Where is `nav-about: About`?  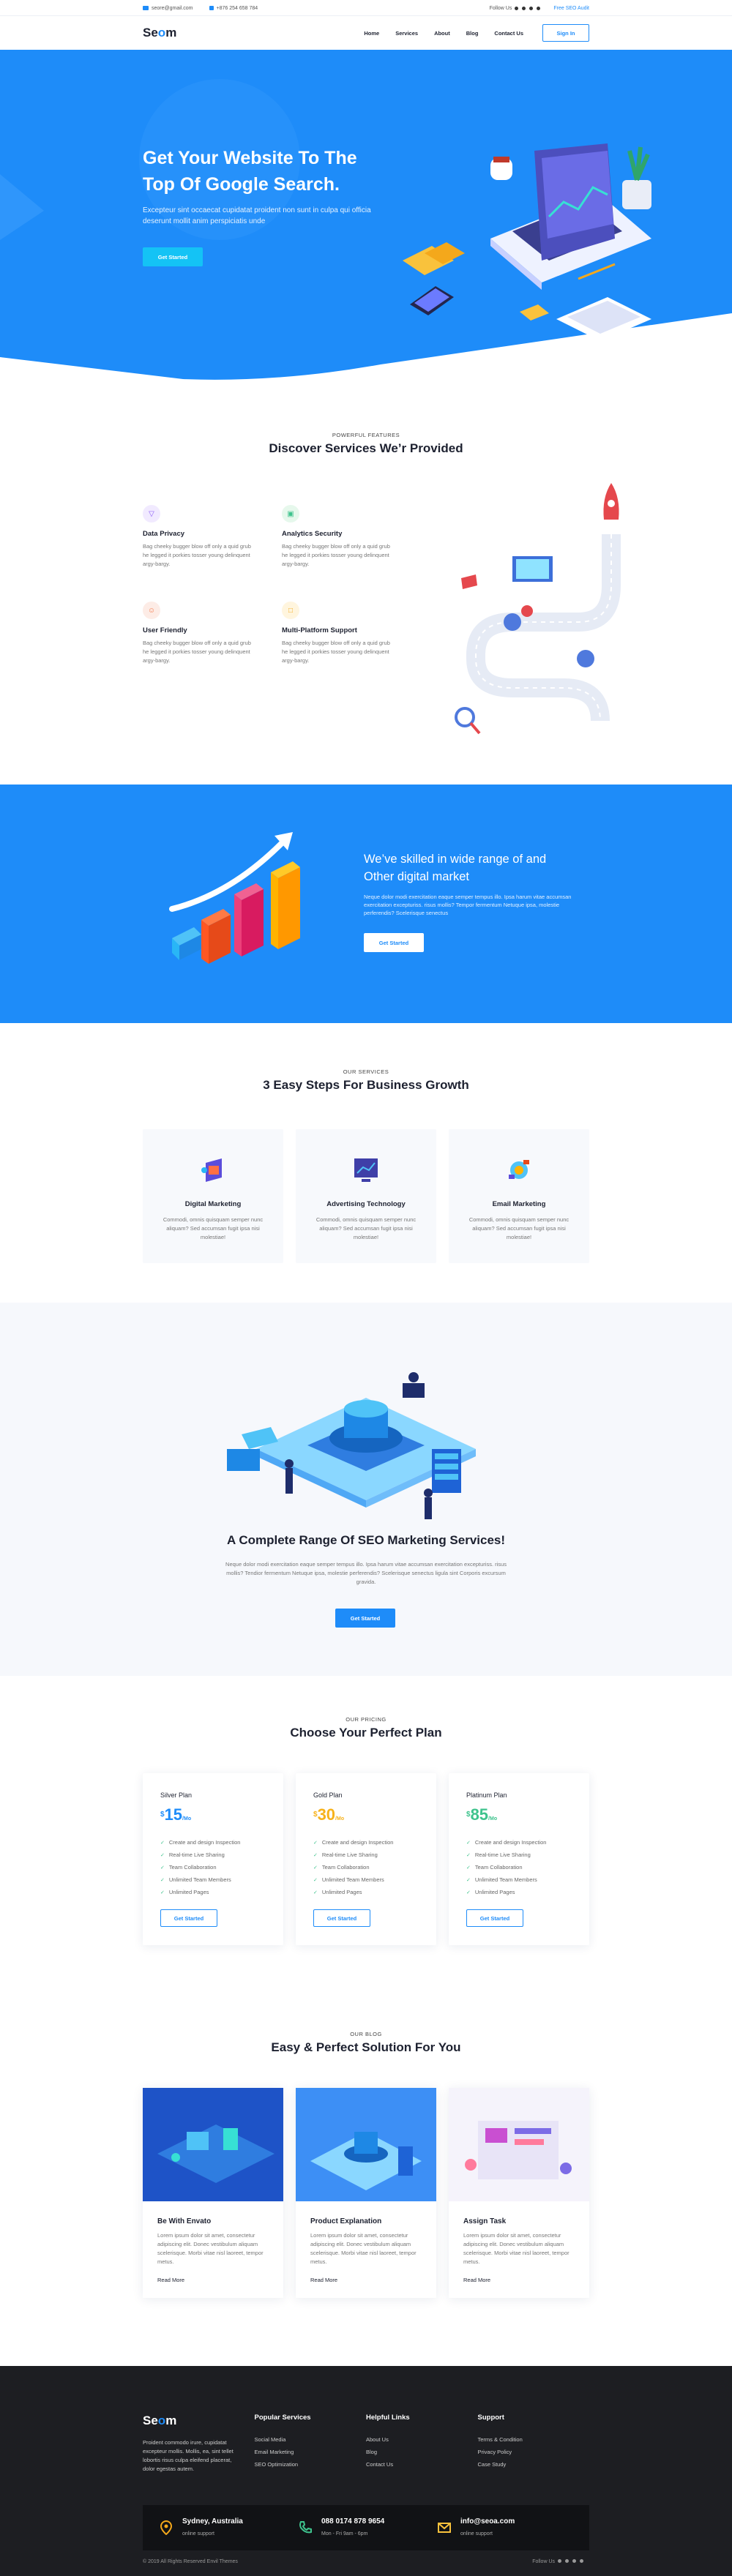 nav-about: About is located at coordinates (442, 33).